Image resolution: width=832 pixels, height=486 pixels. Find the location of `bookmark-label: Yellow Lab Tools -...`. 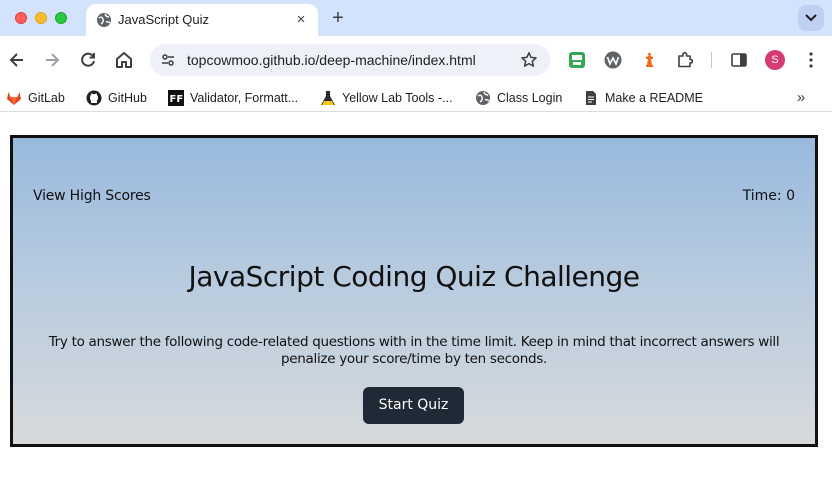

bookmark-label: Yellow Lab Tools -... is located at coordinates (397, 98).